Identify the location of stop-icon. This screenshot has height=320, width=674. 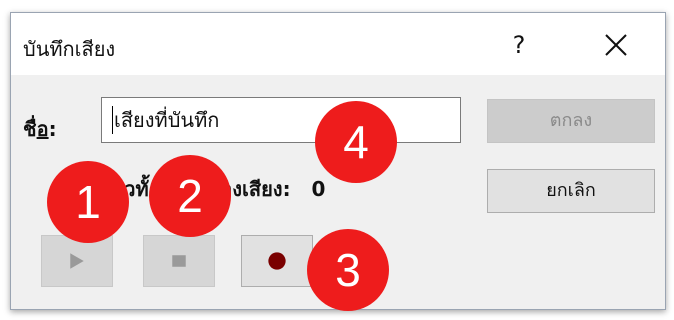
(179, 261).